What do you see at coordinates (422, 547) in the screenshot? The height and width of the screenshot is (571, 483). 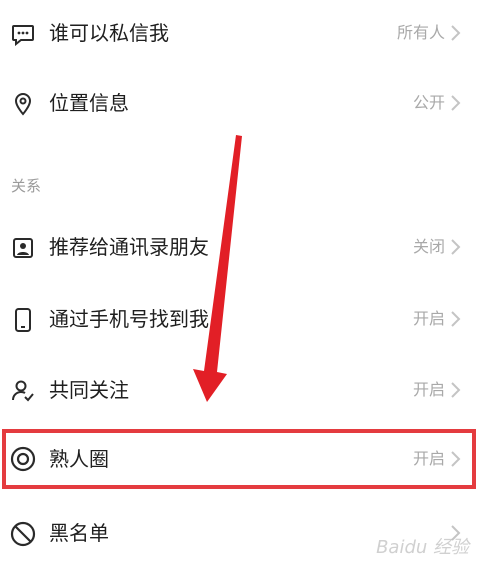 I see `watermark: Baidu 经验` at bounding box center [422, 547].